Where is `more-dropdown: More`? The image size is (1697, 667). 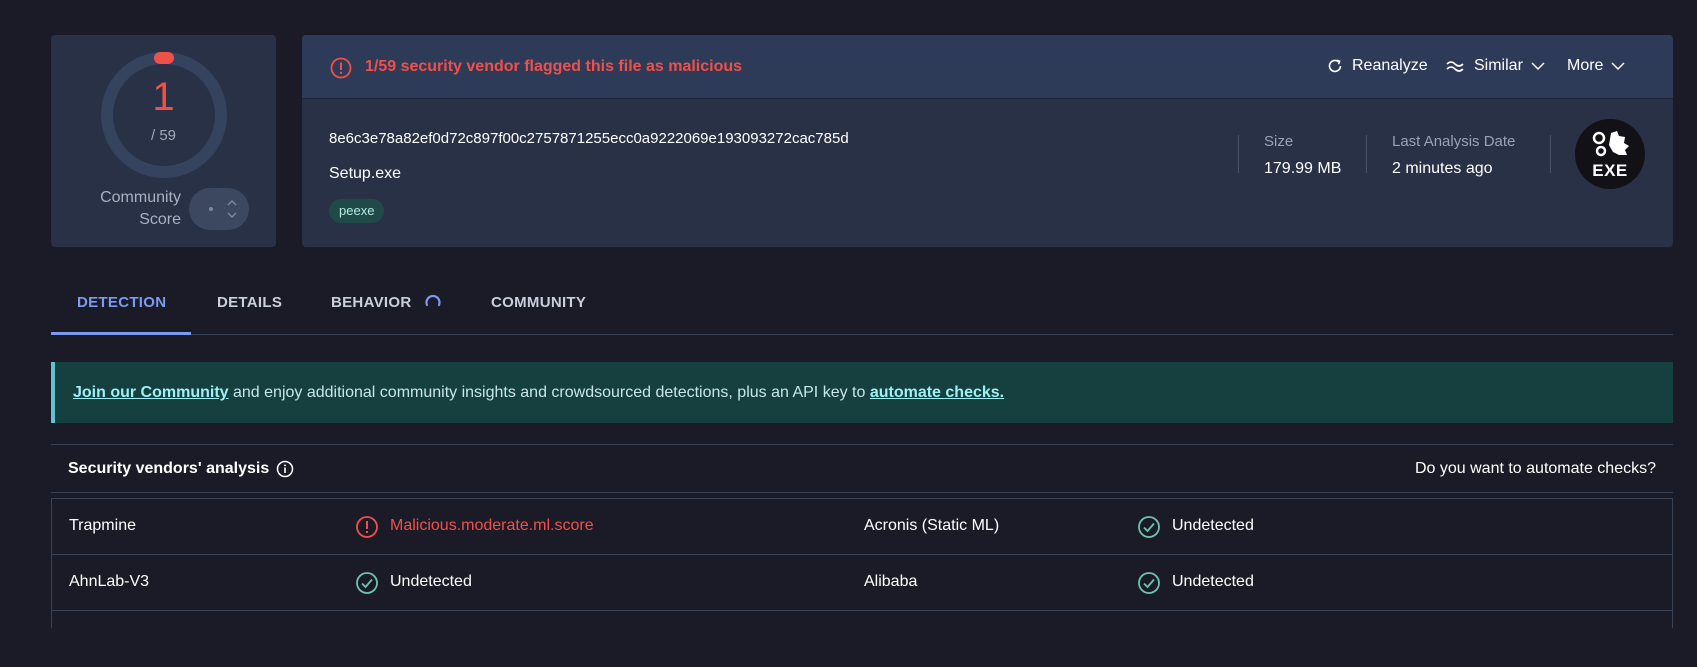 more-dropdown: More is located at coordinates (1596, 66).